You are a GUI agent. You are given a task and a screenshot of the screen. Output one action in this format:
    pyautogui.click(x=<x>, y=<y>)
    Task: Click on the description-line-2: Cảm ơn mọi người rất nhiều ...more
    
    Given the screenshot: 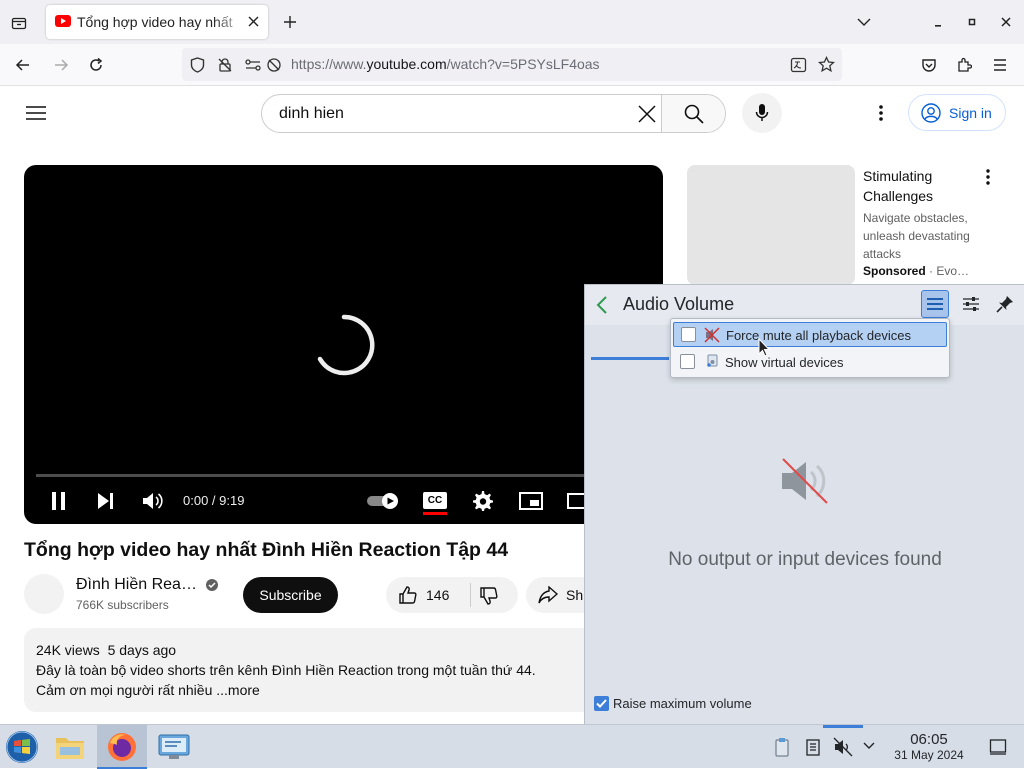 What is the action you would take?
    pyautogui.click(x=148, y=690)
    